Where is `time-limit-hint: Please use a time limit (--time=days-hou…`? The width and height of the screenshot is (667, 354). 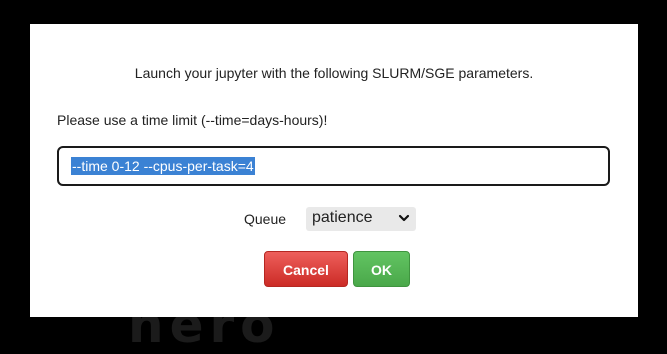
time-limit-hint: Please use a time limit (--time=days-hou… is located at coordinates (192, 120).